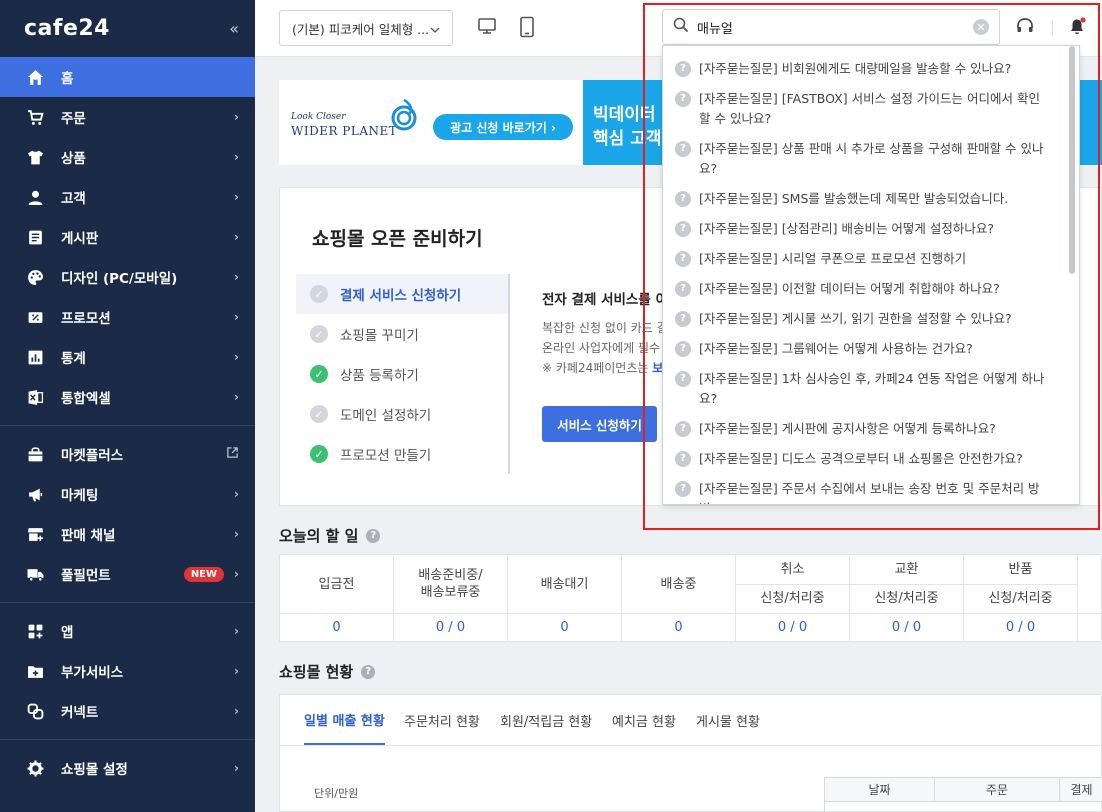 This screenshot has width=1102, height=812. What do you see at coordinates (127, 157) in the screenshot?
I see `sidebar-item-product: 상품 ›` at bounding box center [127, 157].